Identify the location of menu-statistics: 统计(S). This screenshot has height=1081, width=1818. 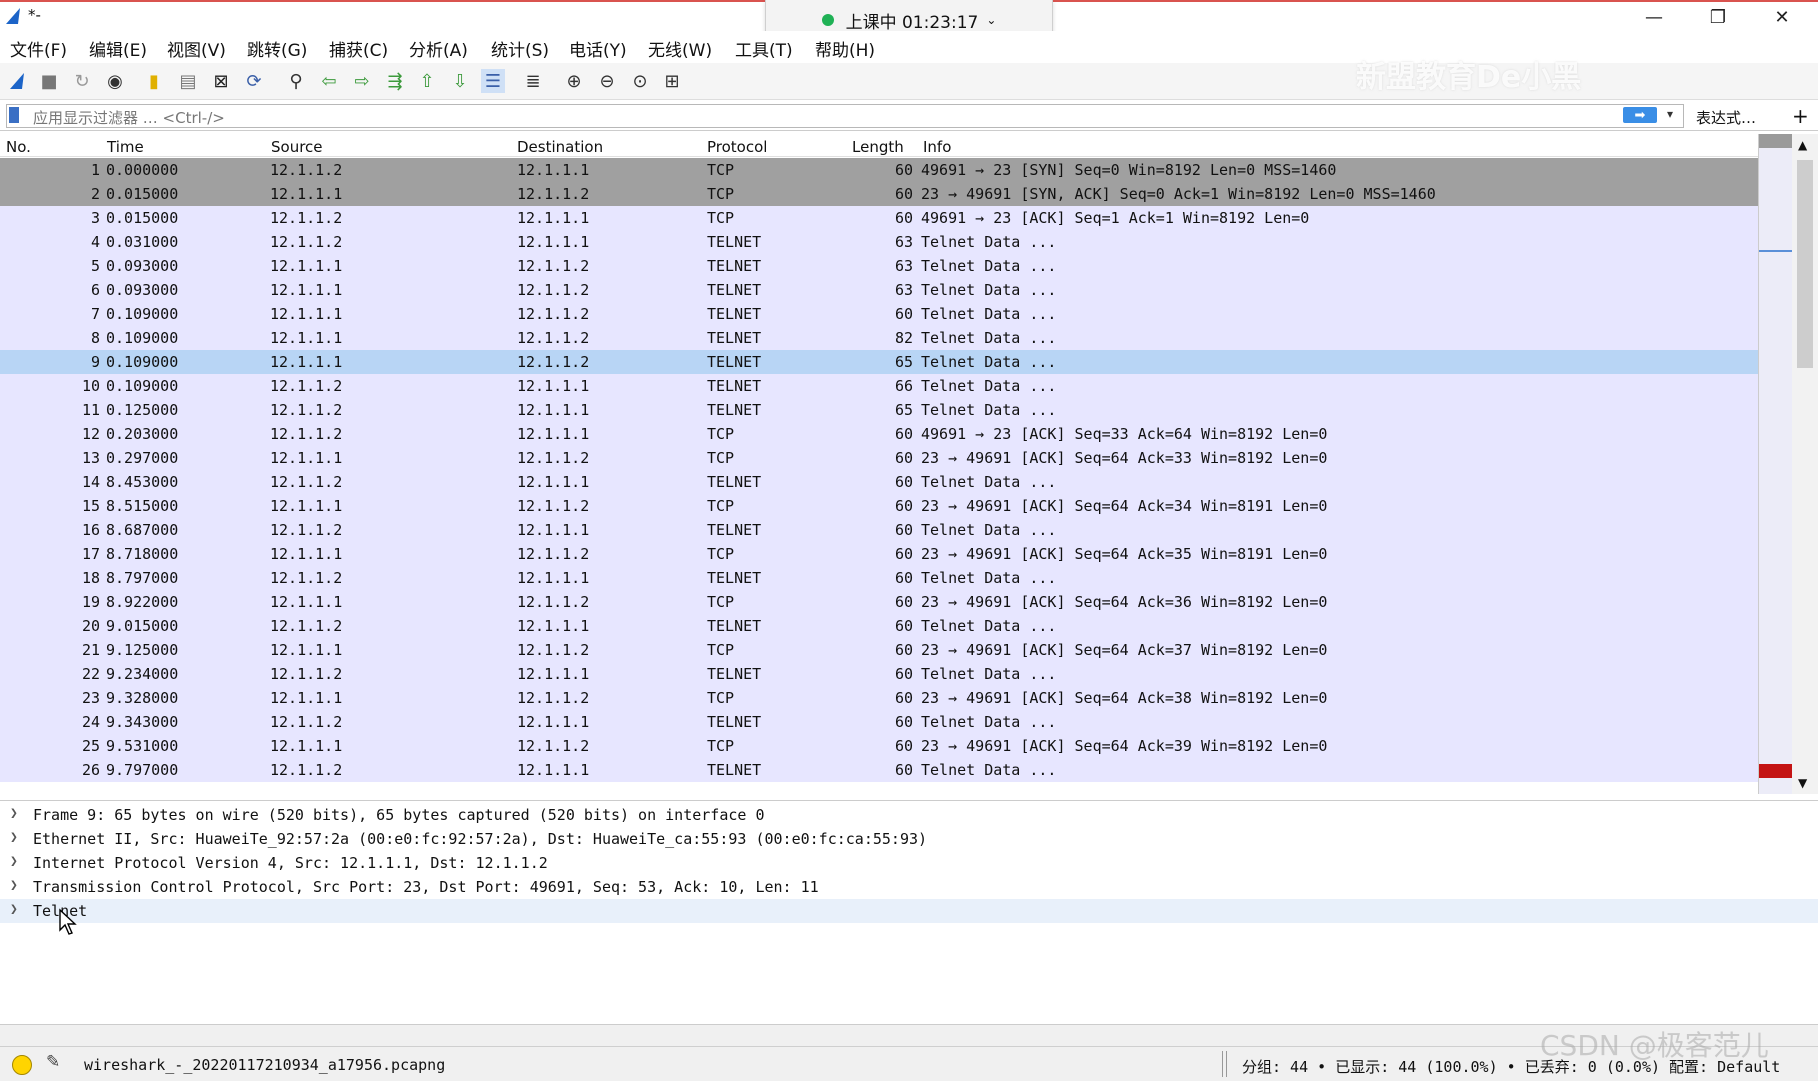
(520, 48).